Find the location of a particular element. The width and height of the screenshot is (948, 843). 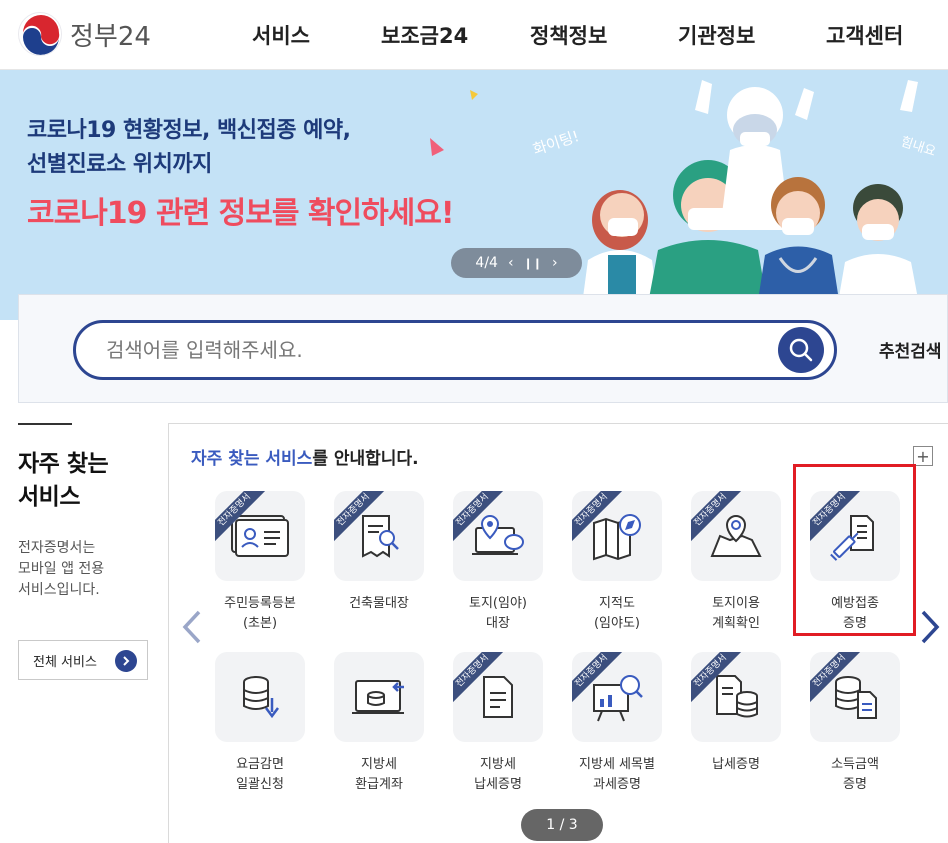

cheer-text-cheerup: 힘내요 is located at coordinates (918, 147).